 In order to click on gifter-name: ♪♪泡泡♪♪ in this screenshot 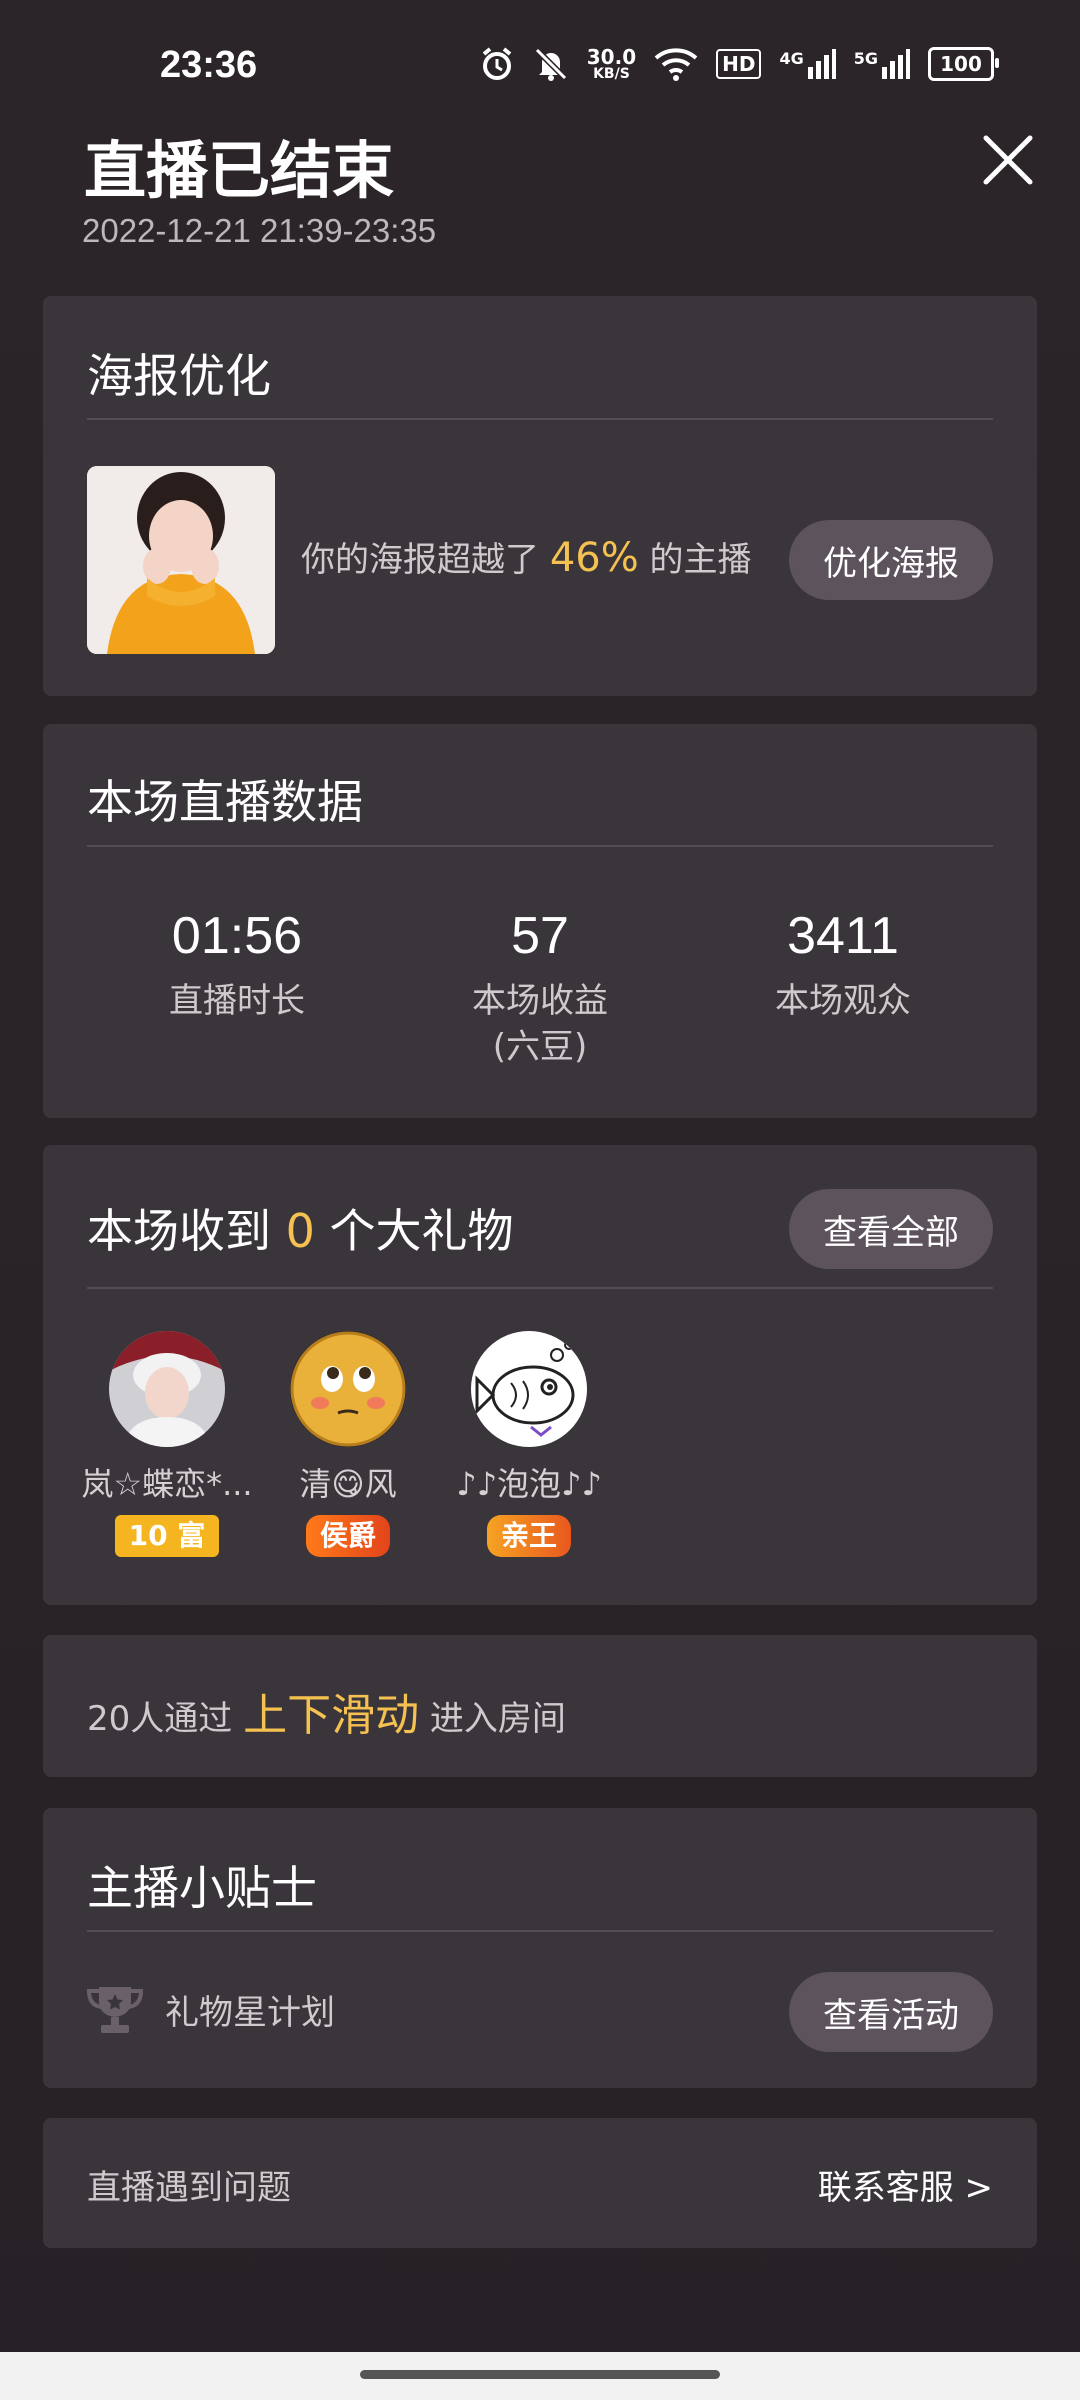, I will do `click(529, 1484)`.